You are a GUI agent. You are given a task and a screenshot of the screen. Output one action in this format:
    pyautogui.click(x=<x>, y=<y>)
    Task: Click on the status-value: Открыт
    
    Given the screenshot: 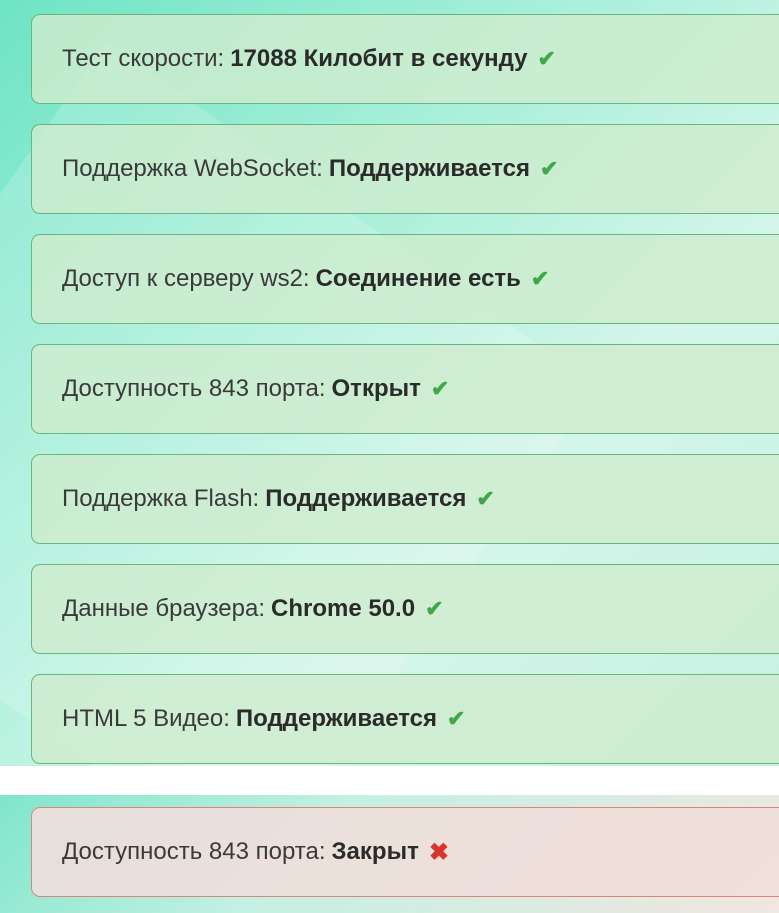 What is the action you would take?
    pyautogui.click(x=376, y=388)
    